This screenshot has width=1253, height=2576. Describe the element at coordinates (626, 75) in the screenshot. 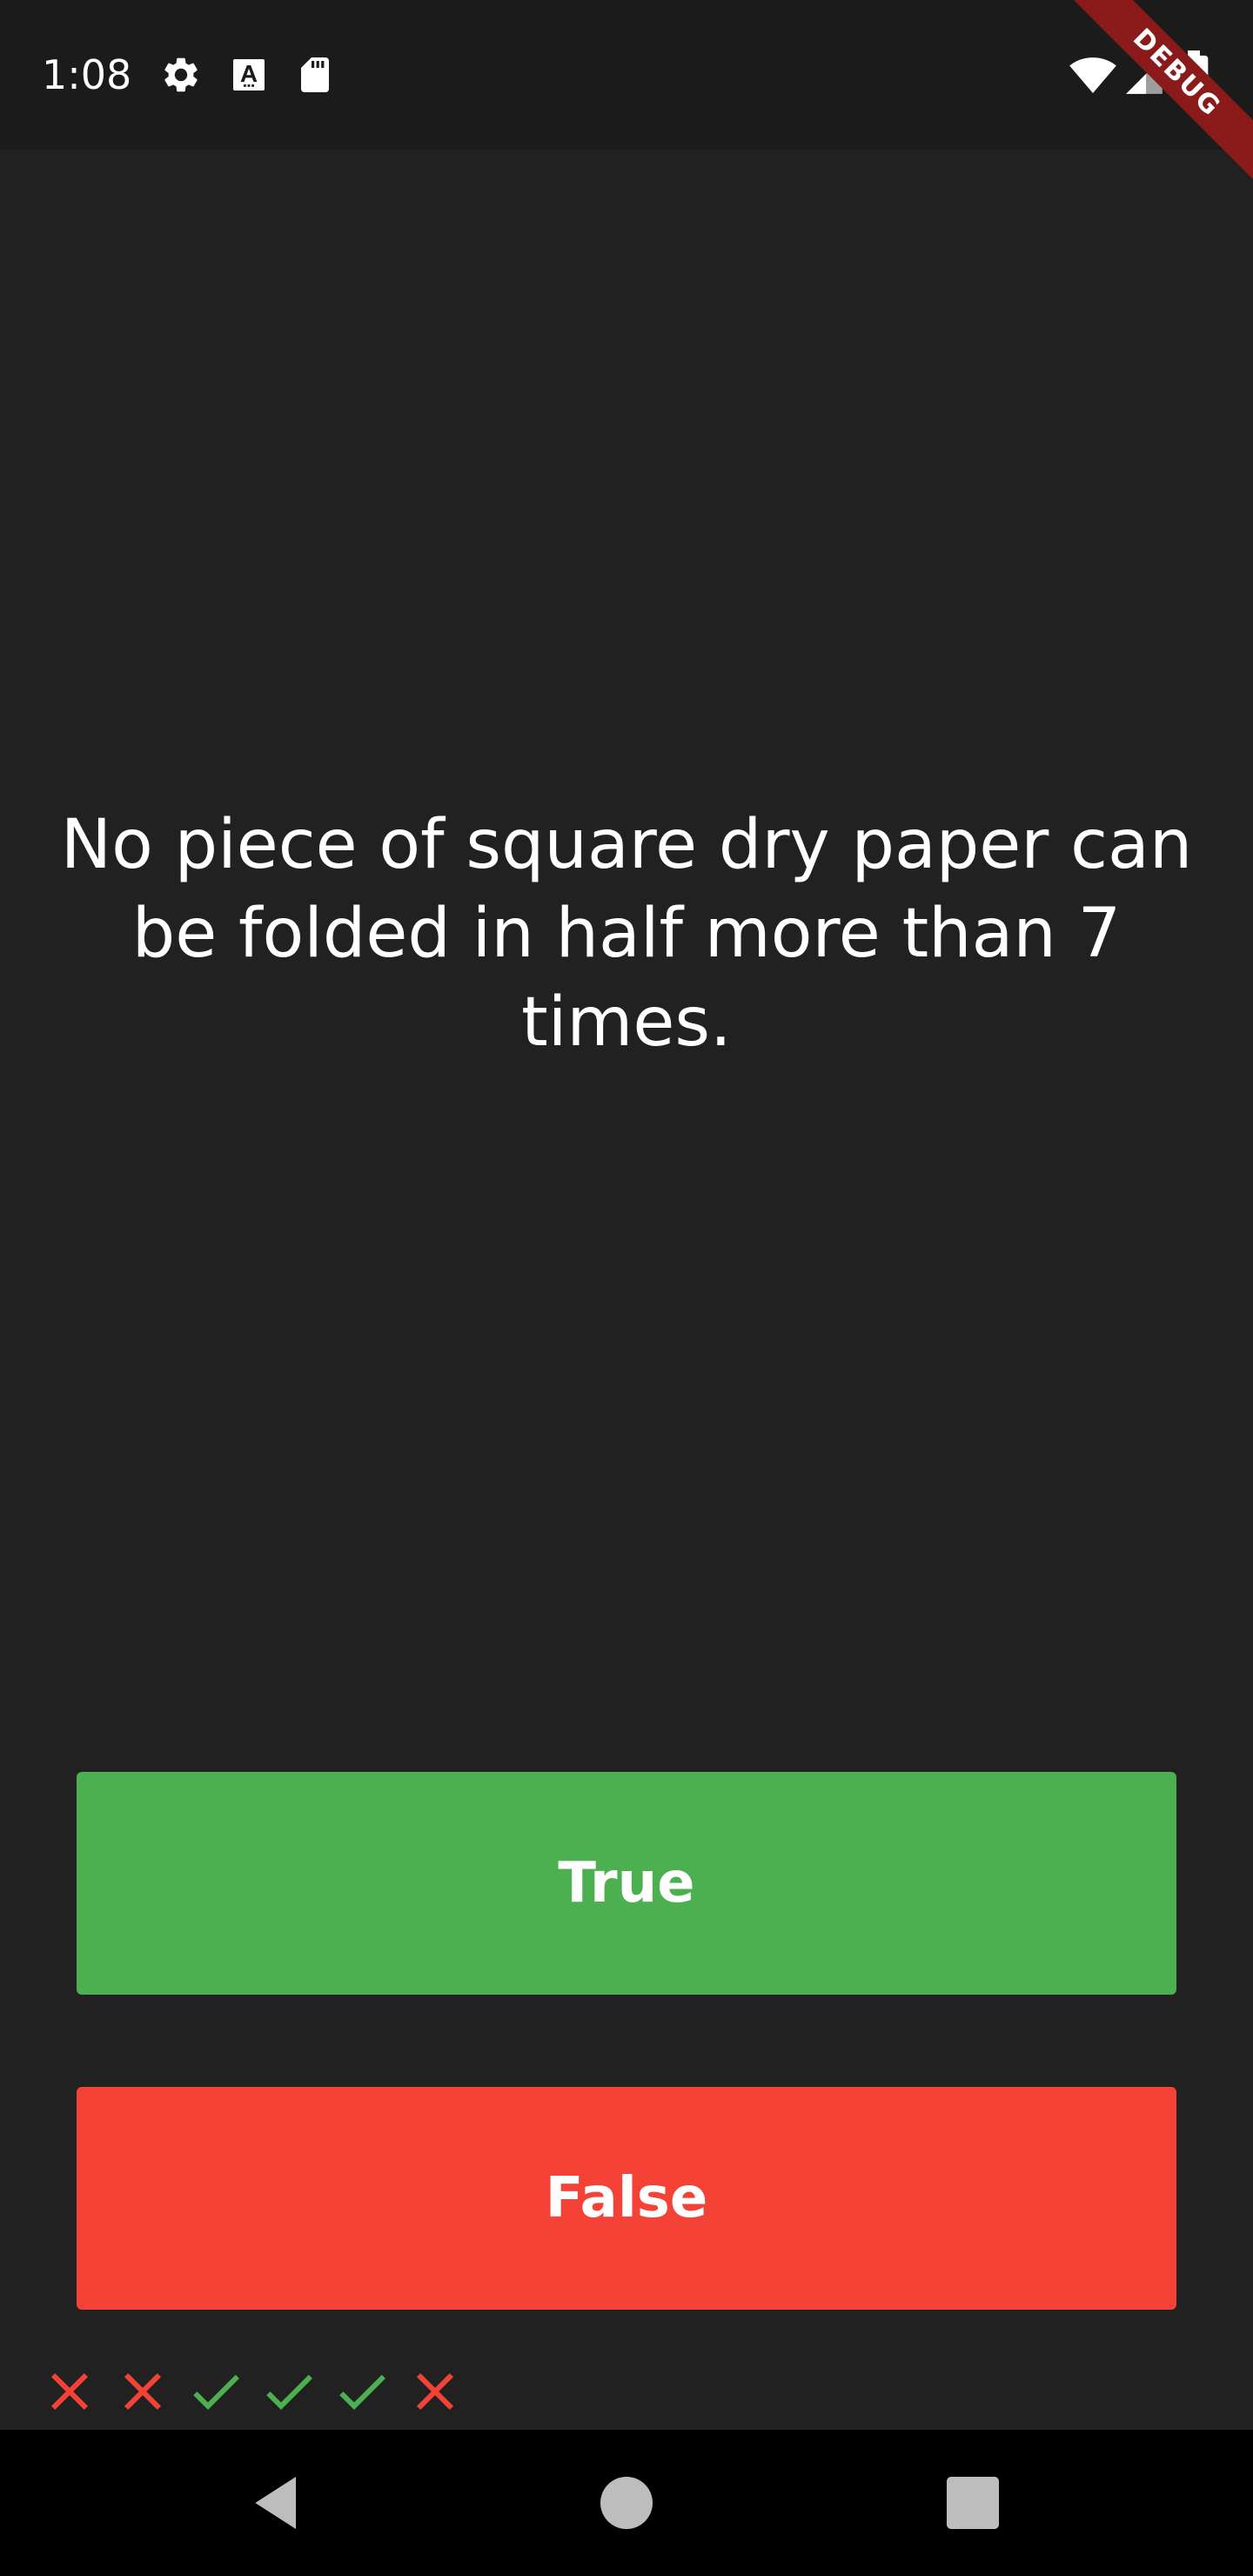

I see `status-bar: 1:08` at that location.